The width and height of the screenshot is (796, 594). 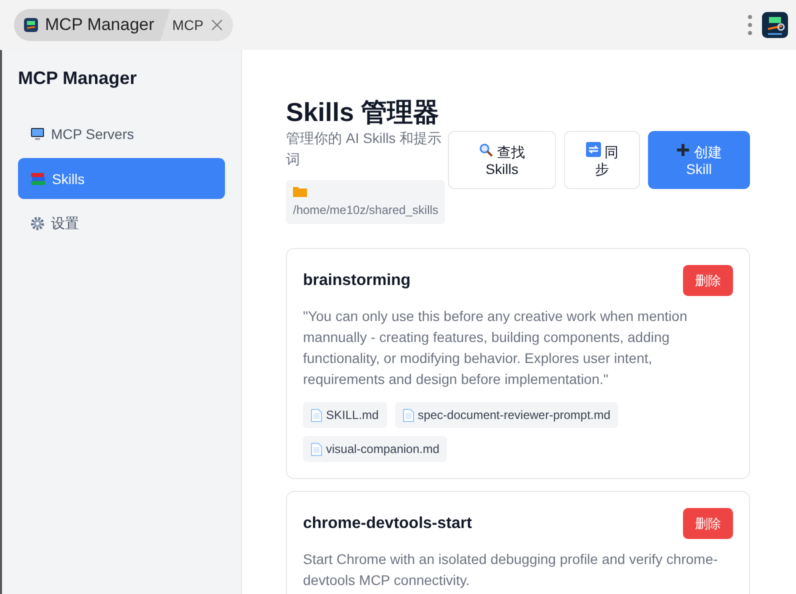 I want to click on file-chip: visual-companion.md, so click(x=375, y=449).